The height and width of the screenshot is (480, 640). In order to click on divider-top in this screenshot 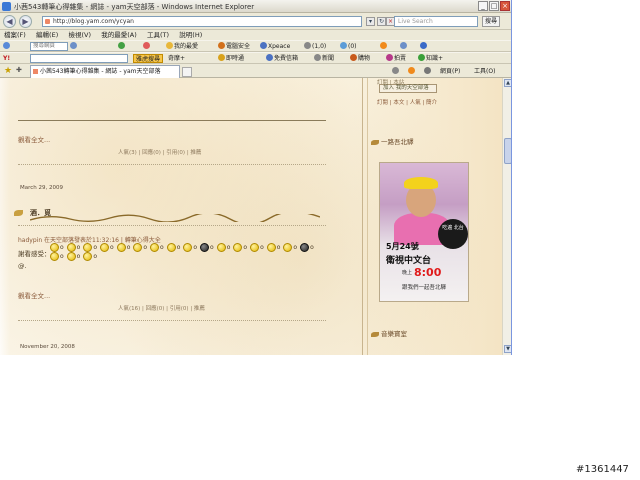, I will do `click(172, 120)`.